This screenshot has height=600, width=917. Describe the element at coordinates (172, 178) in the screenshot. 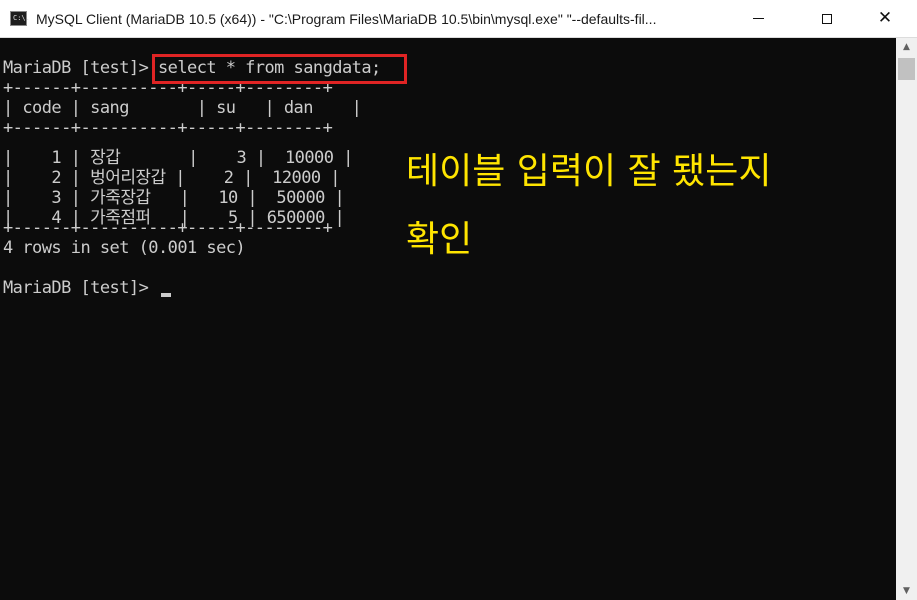

I see `table-row: | 2 | 벙어리장갑 | 2 | 12000 |` at that location.